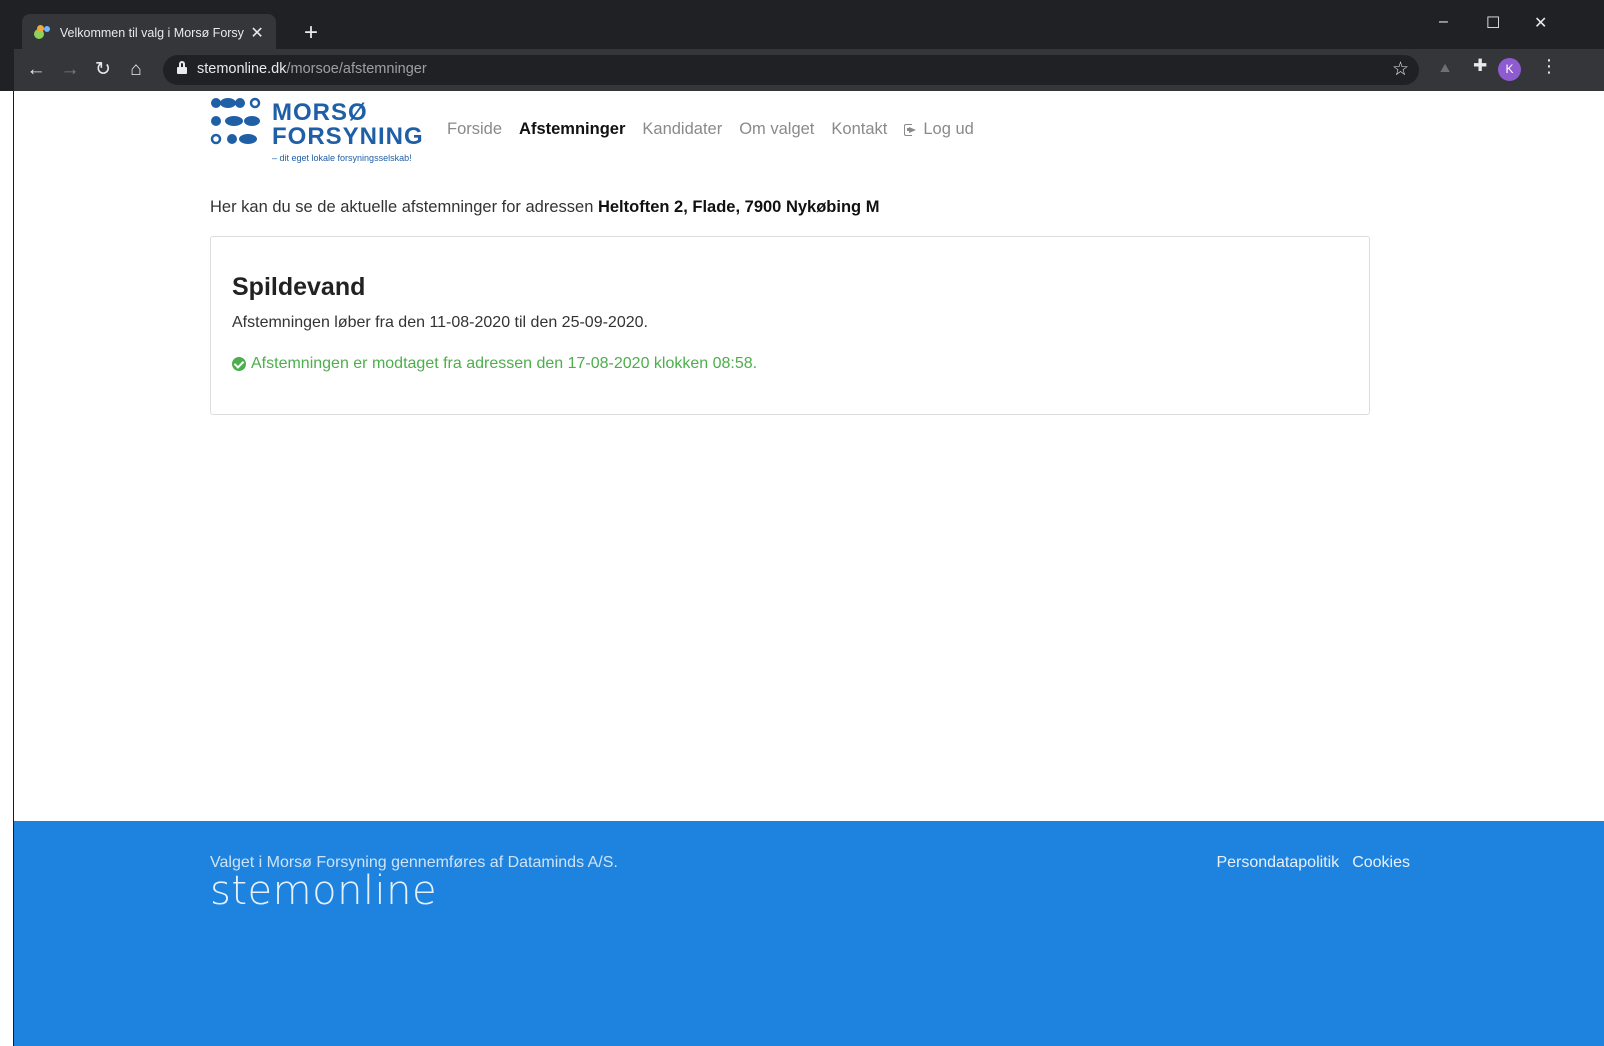 This screenshot has width=1604, height=1046. I want to click on reload-icon: ↻, so click(103, 71).